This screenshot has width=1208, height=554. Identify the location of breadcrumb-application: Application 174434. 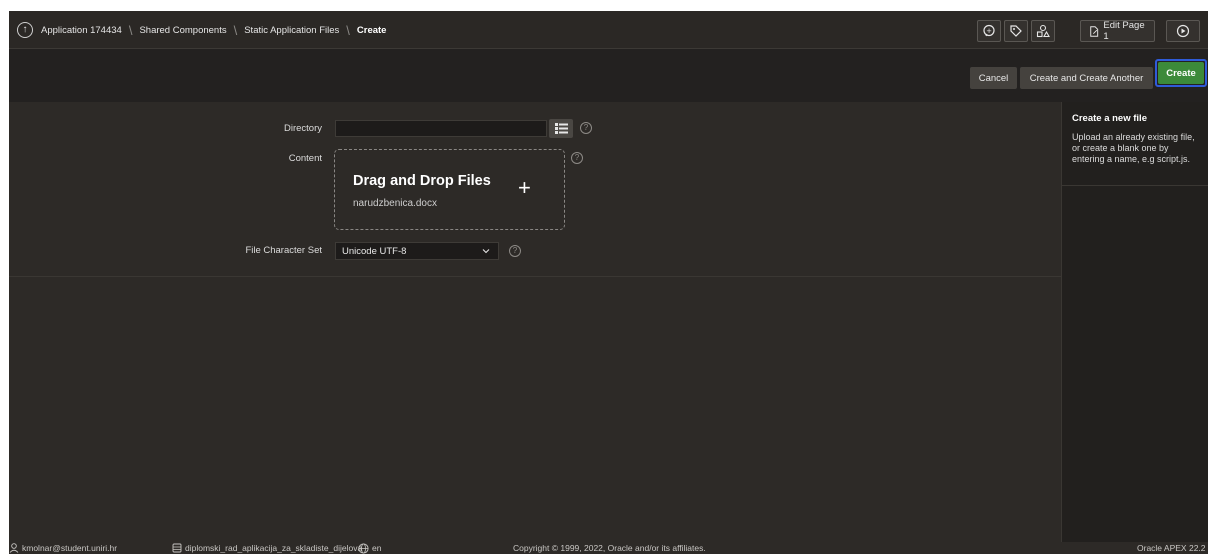
(81, 30).